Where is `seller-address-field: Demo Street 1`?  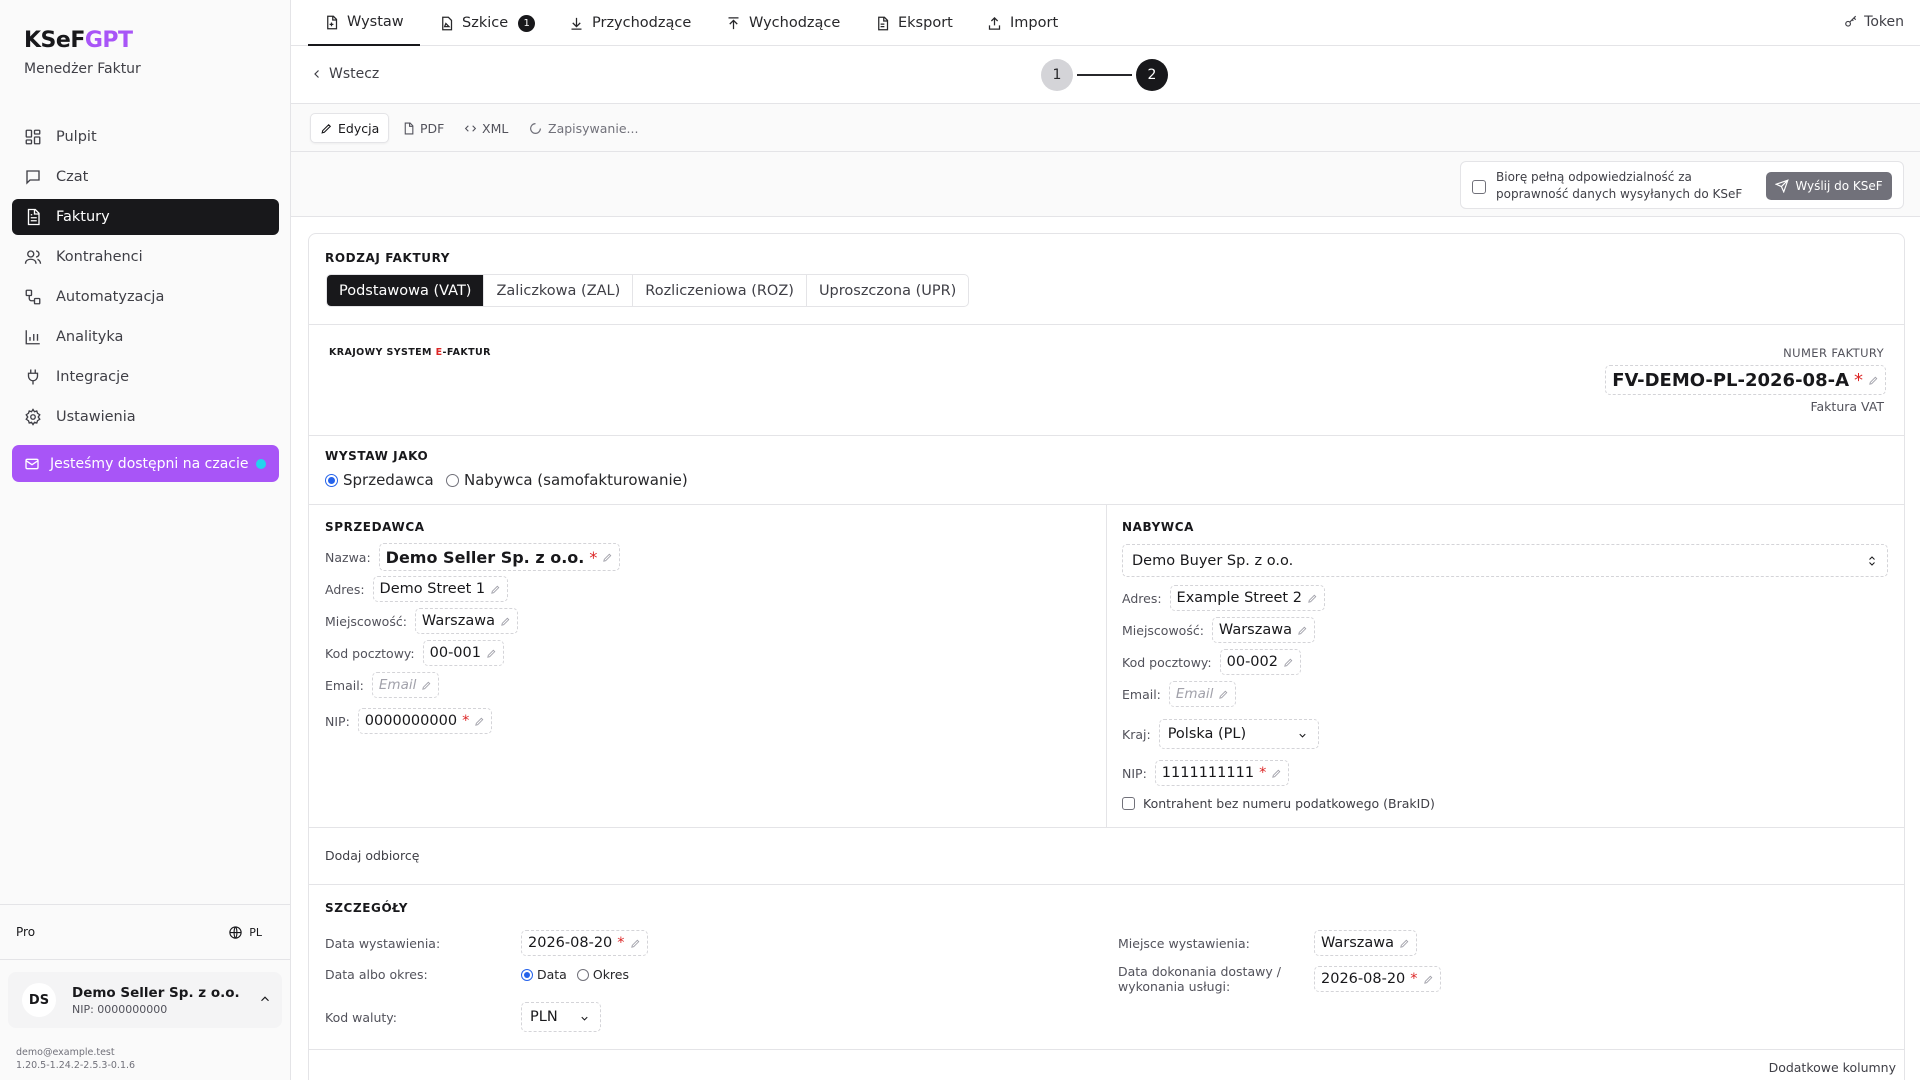
seller-address-field: Demo Street 1 is located at coordinates (440, 589).